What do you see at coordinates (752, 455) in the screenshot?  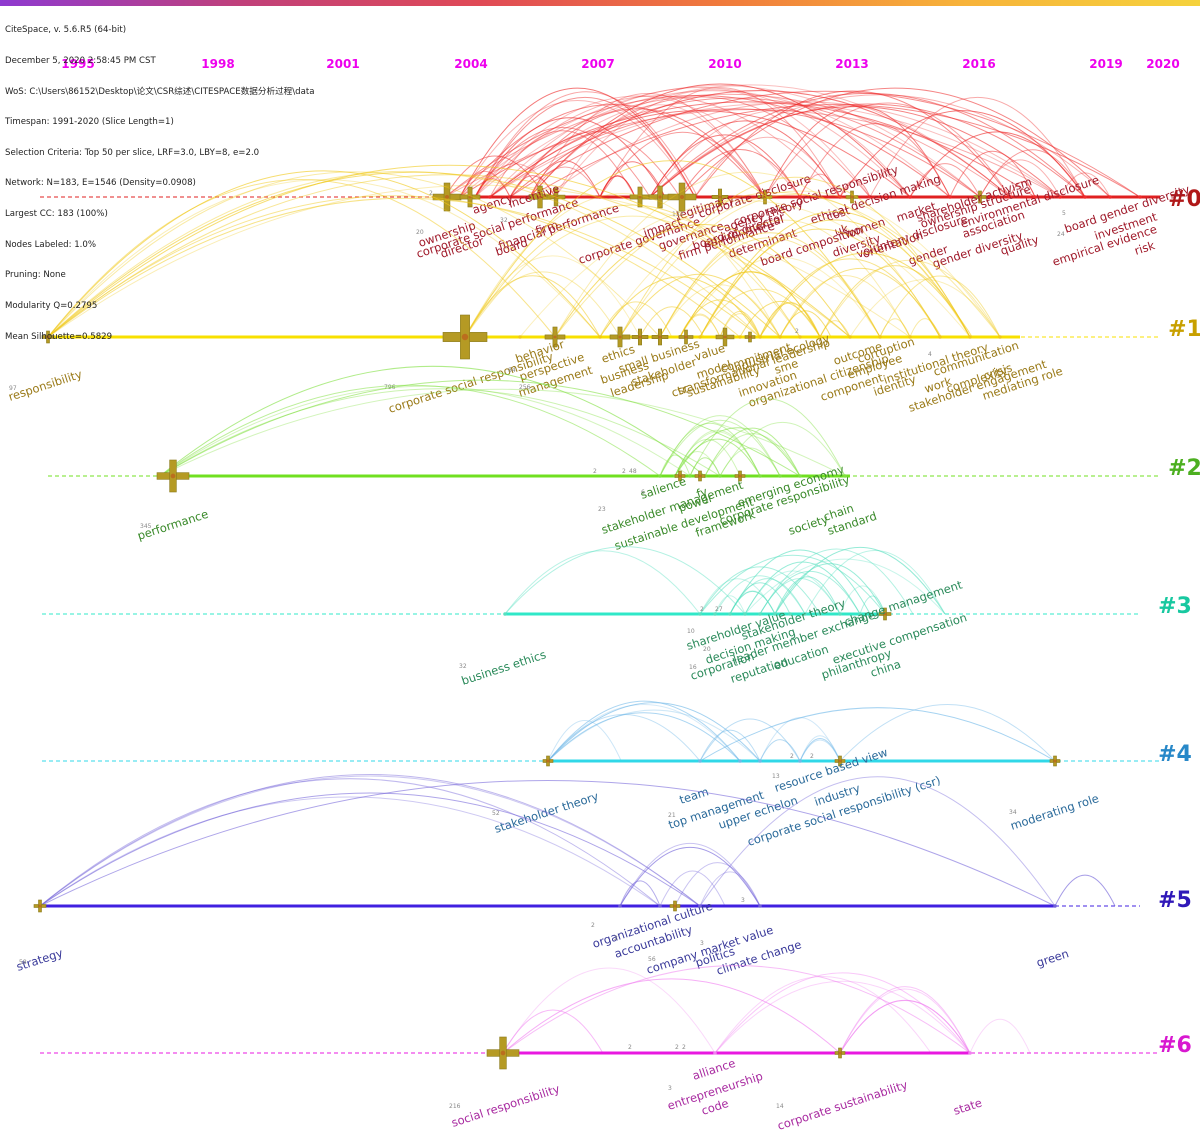 I see `cluster-2-arc` at bounding box center [752, 455].